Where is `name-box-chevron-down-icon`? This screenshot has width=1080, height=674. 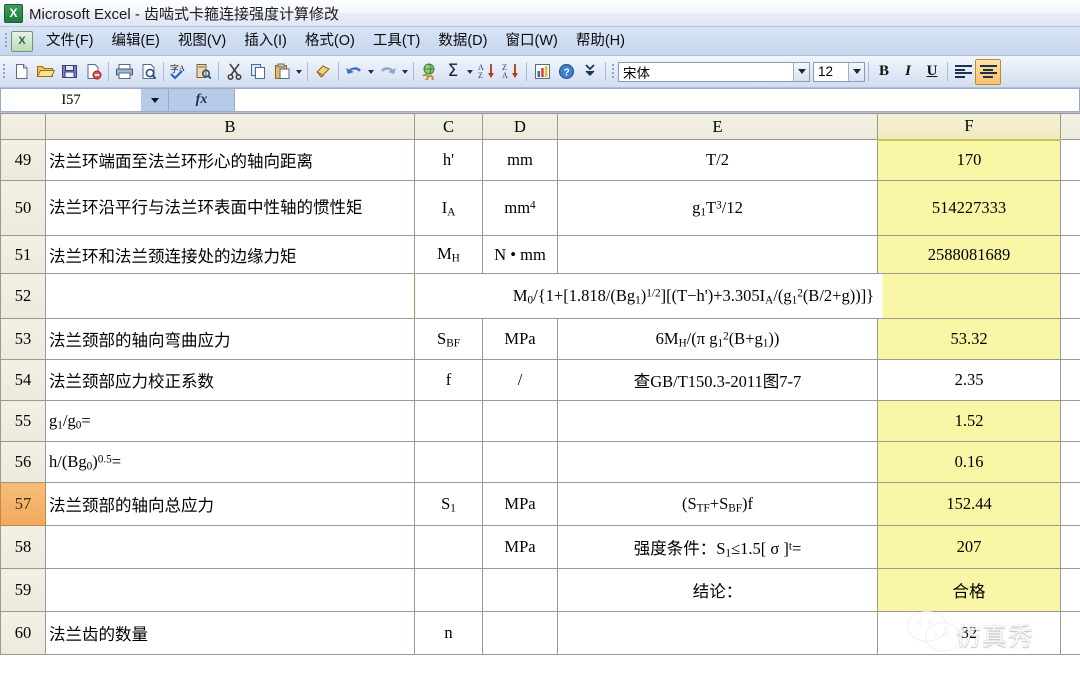 name-box-chevron-down-icon is located at coordinates (155, 100).